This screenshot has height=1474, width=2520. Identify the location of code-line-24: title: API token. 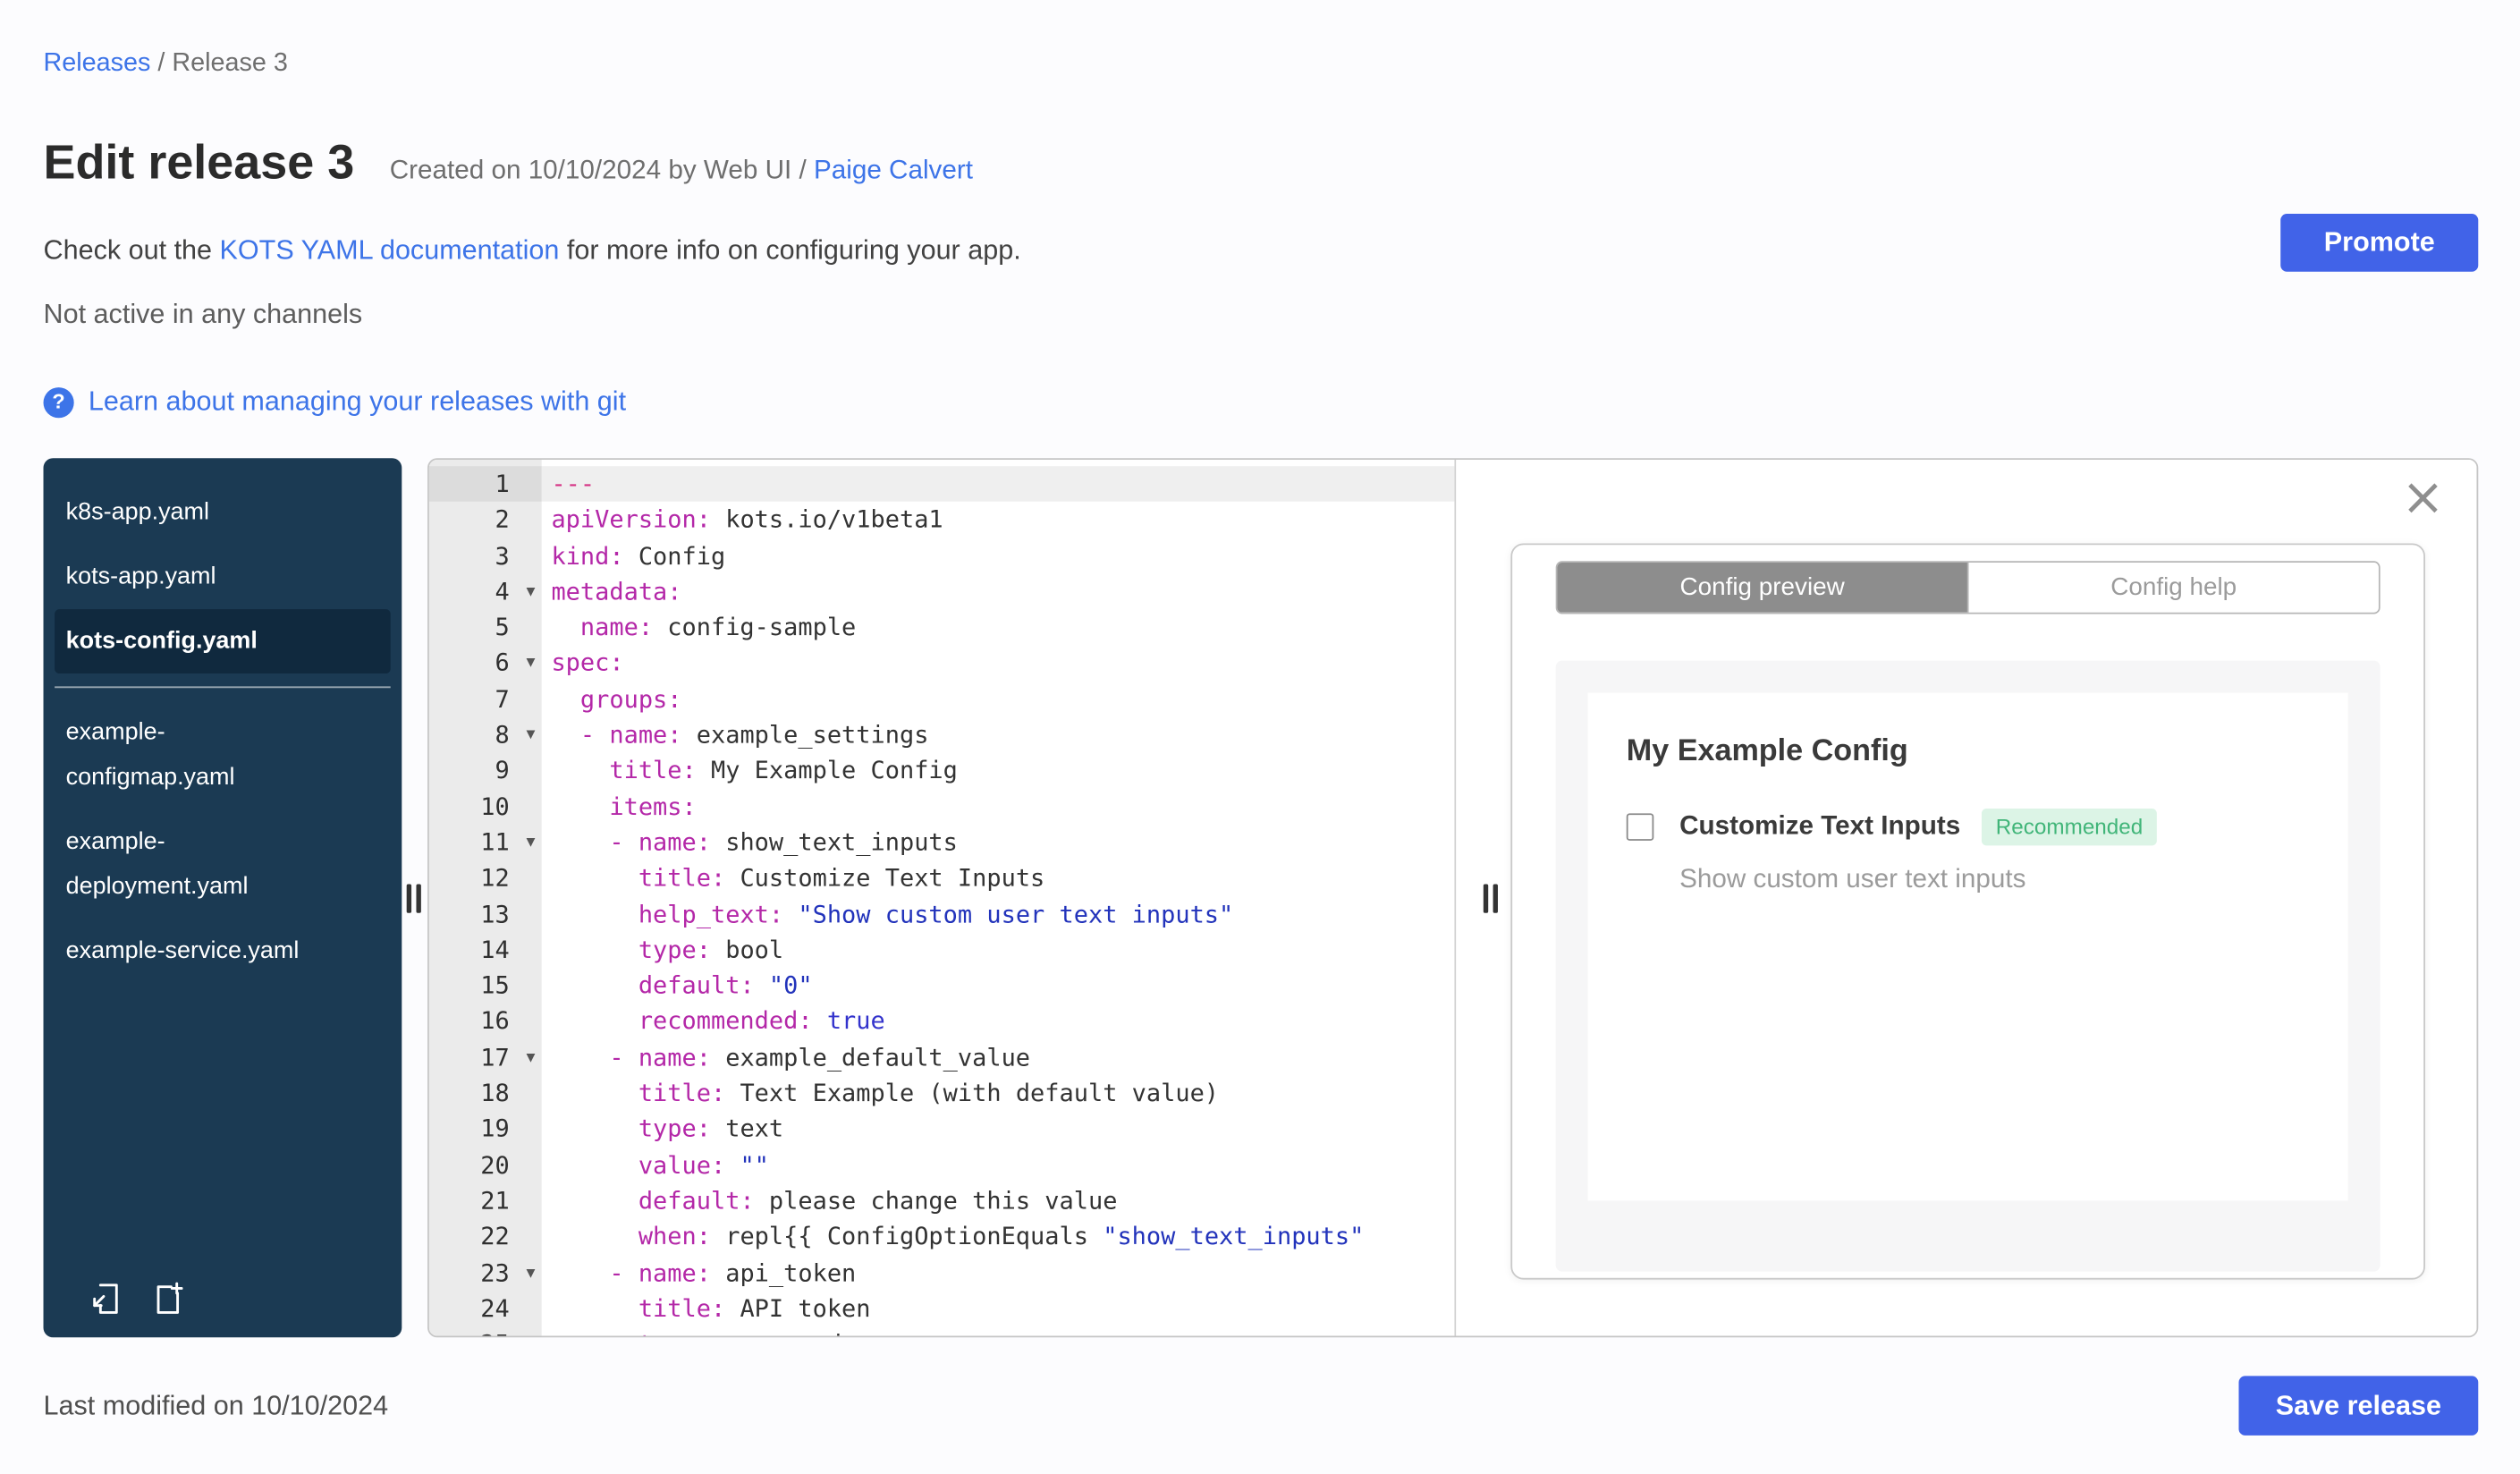
(998, 1308).